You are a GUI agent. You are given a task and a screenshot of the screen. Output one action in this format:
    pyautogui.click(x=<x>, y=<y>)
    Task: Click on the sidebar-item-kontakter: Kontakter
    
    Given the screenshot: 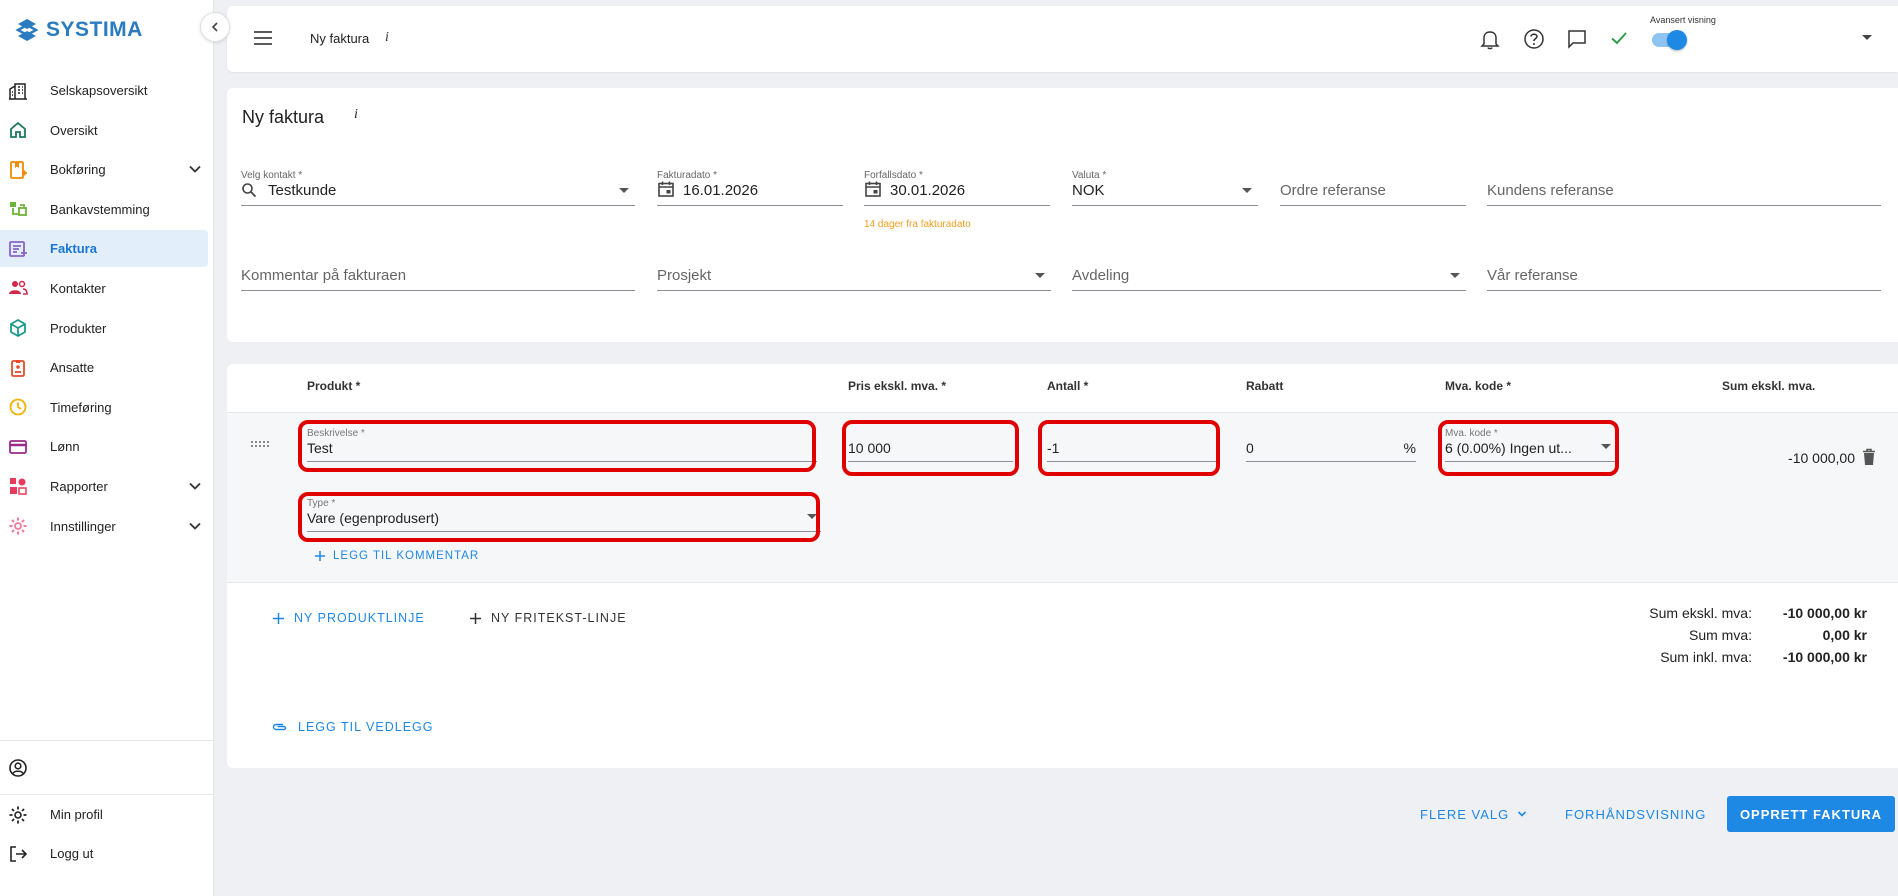 What is the action you would take?
    pyautogui.click(x=107, y=288)
    